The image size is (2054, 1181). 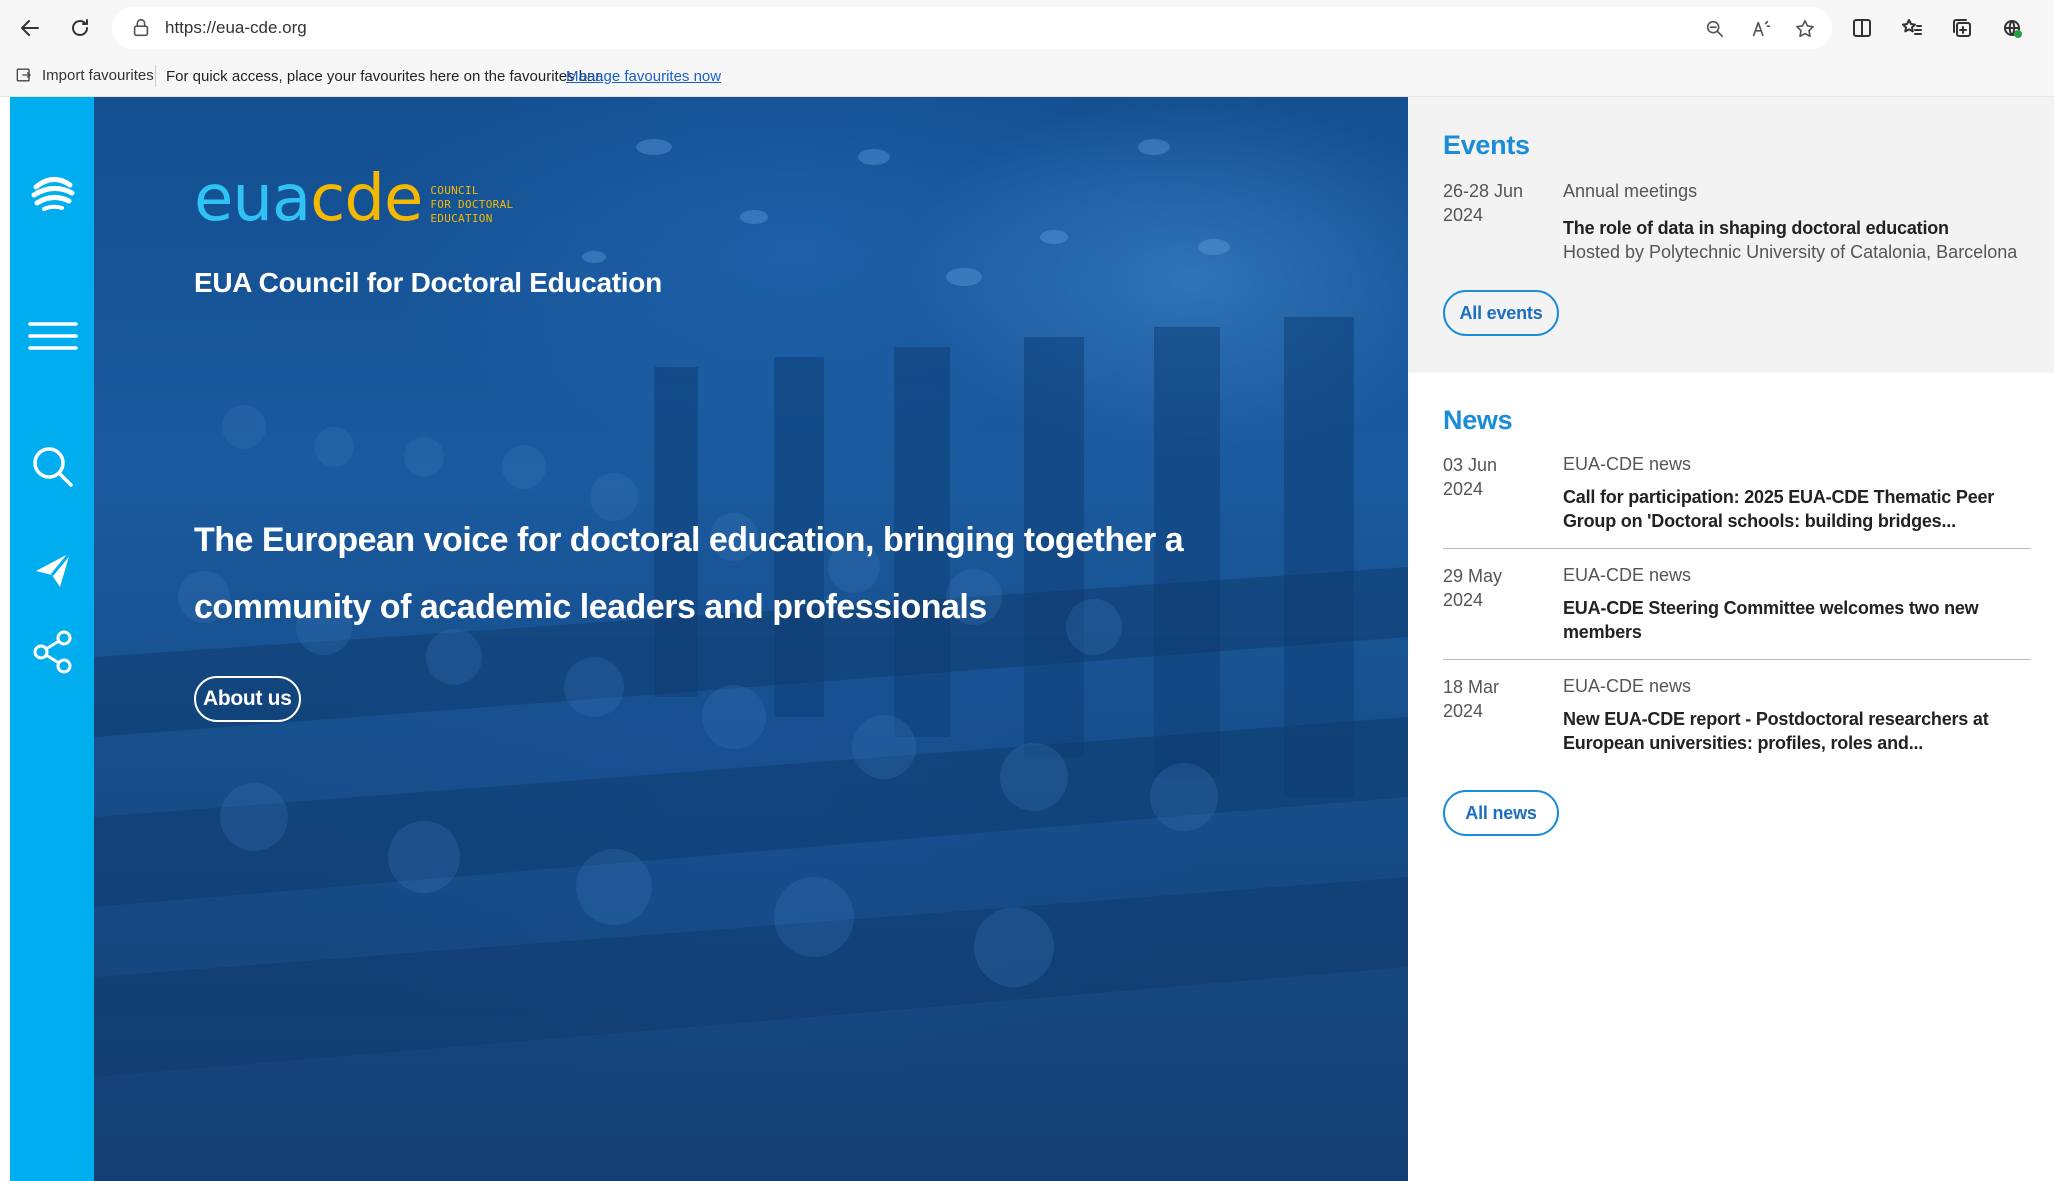 I want to click on import-favourites-label: Import favourites, so click(x=98, y=75).